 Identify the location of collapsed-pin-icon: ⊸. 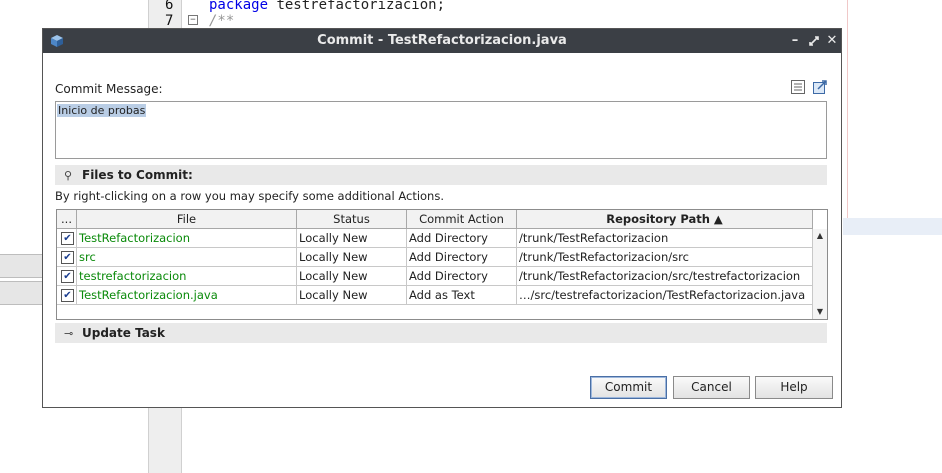
(69, 333).